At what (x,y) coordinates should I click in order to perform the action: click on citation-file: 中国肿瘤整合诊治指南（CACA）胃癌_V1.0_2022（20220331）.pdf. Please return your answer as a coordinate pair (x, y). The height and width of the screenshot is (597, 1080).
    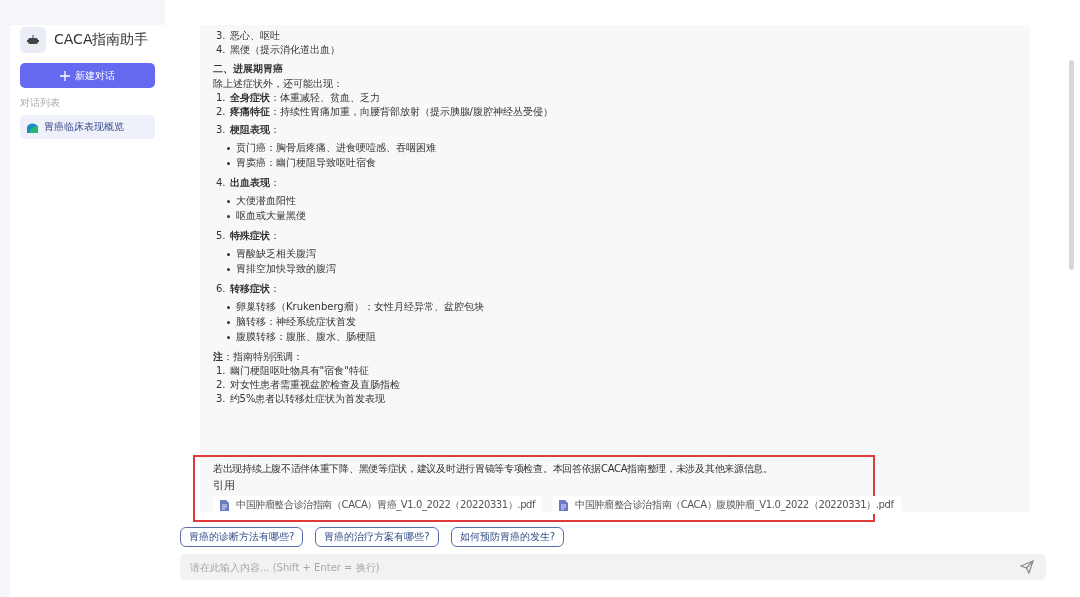
    Looking at the image, I should click on (378, 505).